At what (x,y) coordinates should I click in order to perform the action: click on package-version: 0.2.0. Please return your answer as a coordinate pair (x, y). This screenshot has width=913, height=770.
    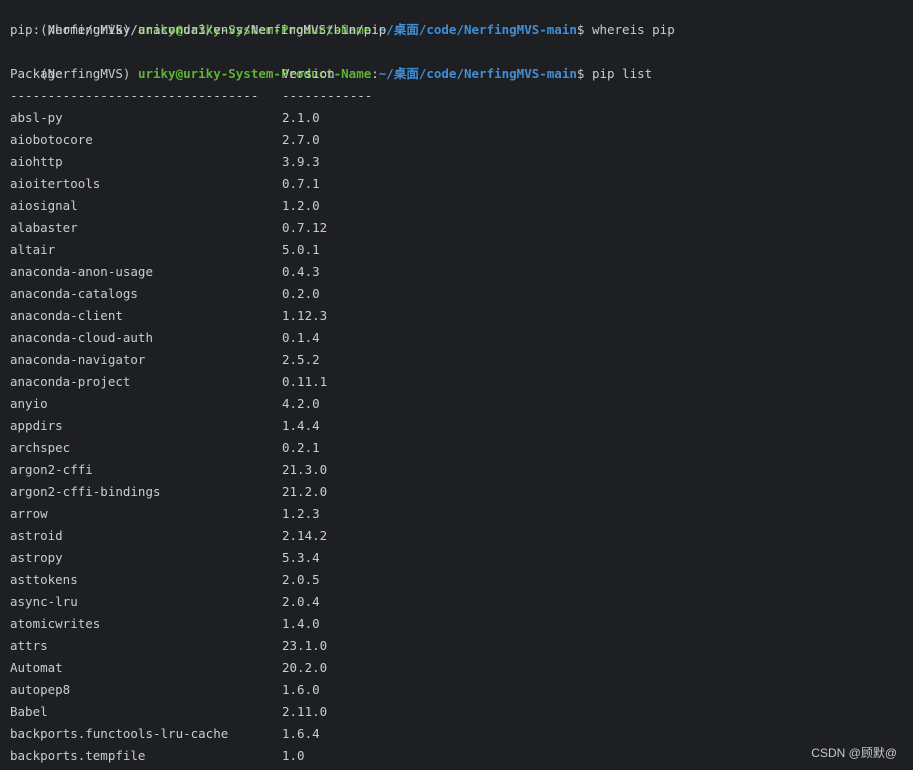
    Looking at the image, I should click on (301, 293).